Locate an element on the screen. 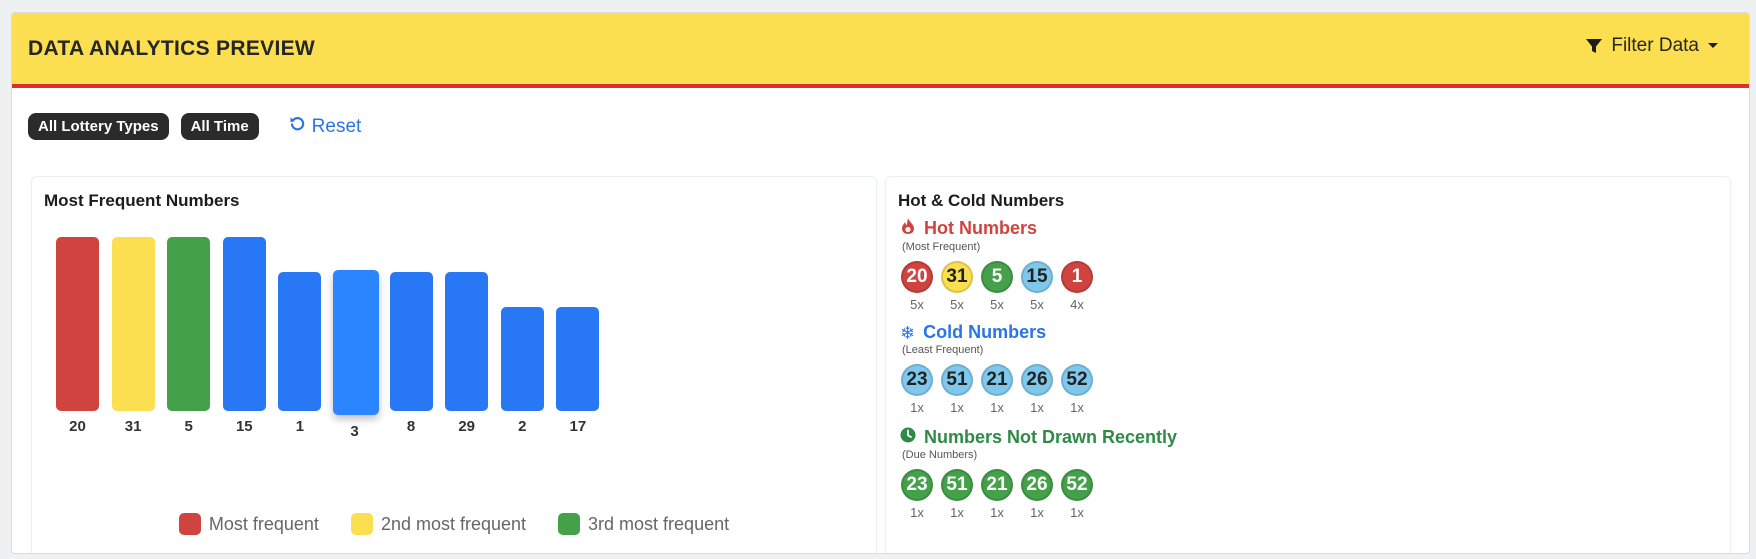 The height and width of the screenshot is (559, 1756). snowflake-icon: ❄ is located at coordinates (908, 332).